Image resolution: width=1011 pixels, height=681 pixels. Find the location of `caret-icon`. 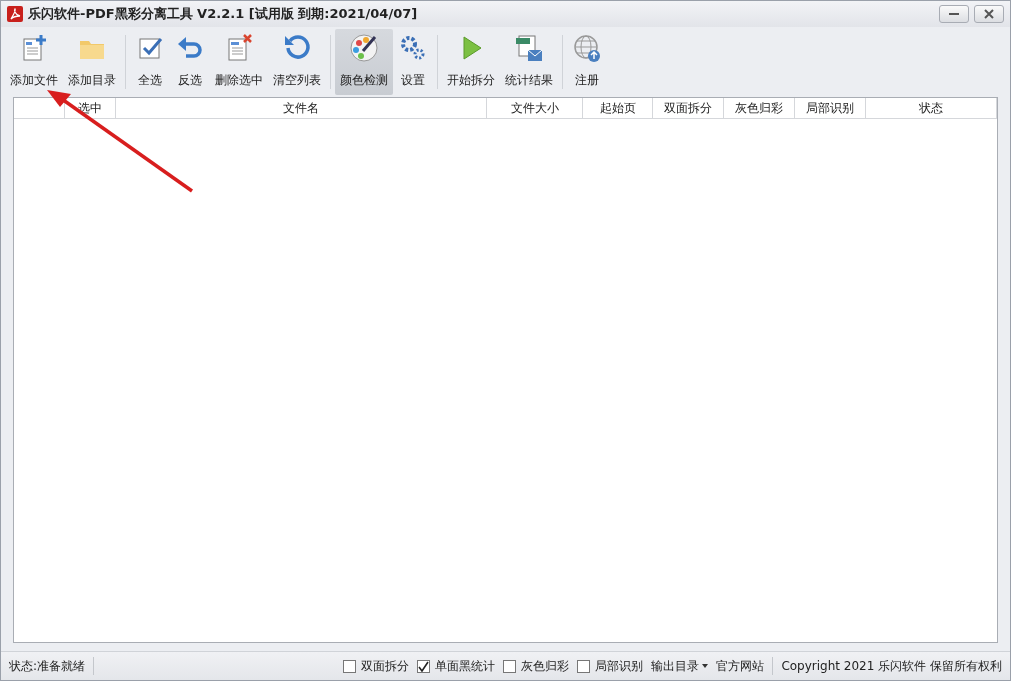

caret-icon is located at coordinates (705, 666).